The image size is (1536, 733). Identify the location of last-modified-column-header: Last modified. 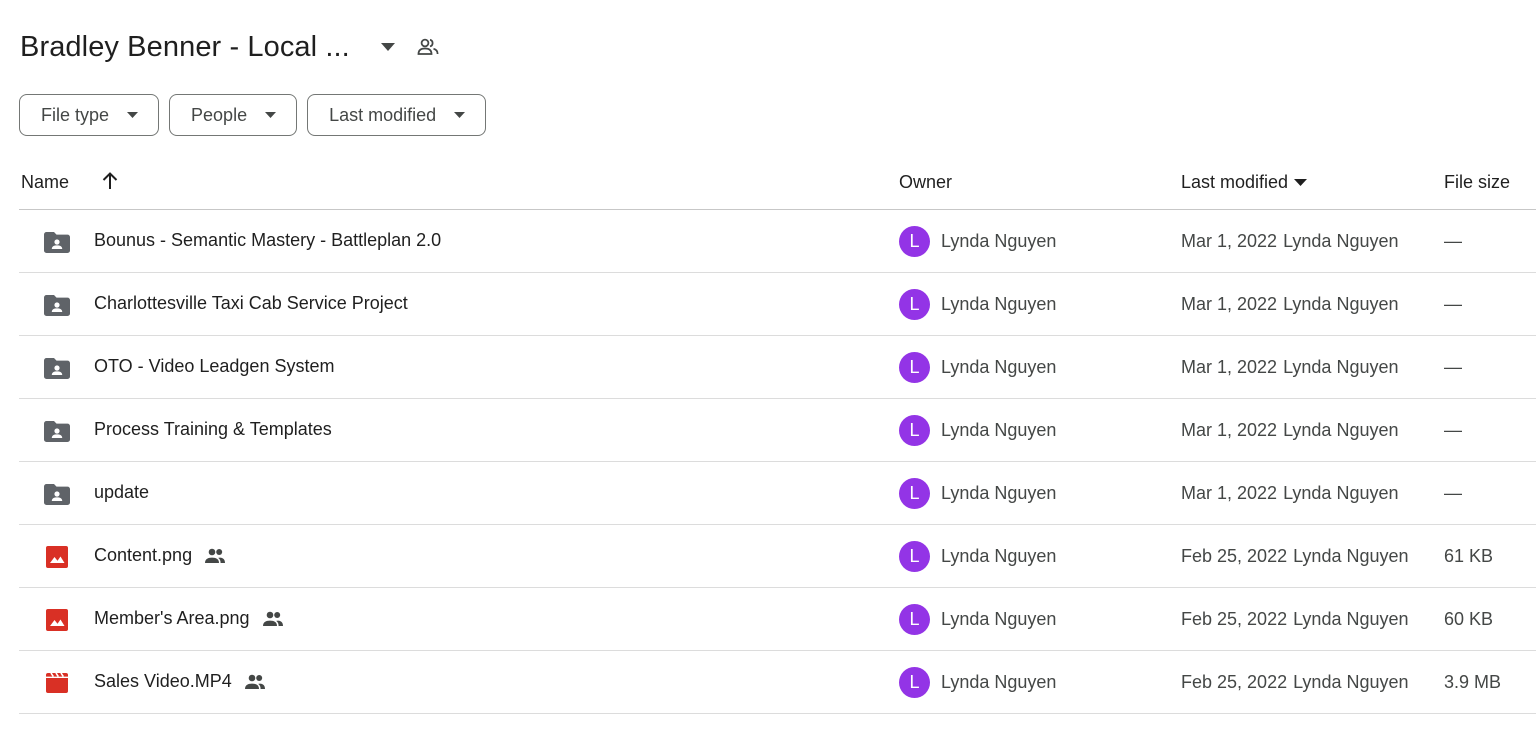
(1244, 182).